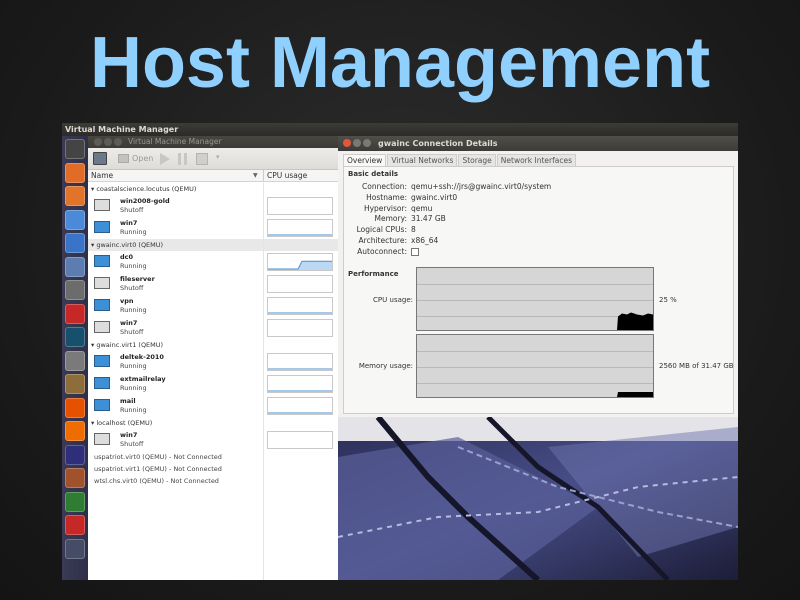 This screenshot has width=800, height=600. What do you see at coordinates (422, 160) in the screenshot?
I see `tab-virtual-networks: Virtual Networks` at bounding box center [422, 160].